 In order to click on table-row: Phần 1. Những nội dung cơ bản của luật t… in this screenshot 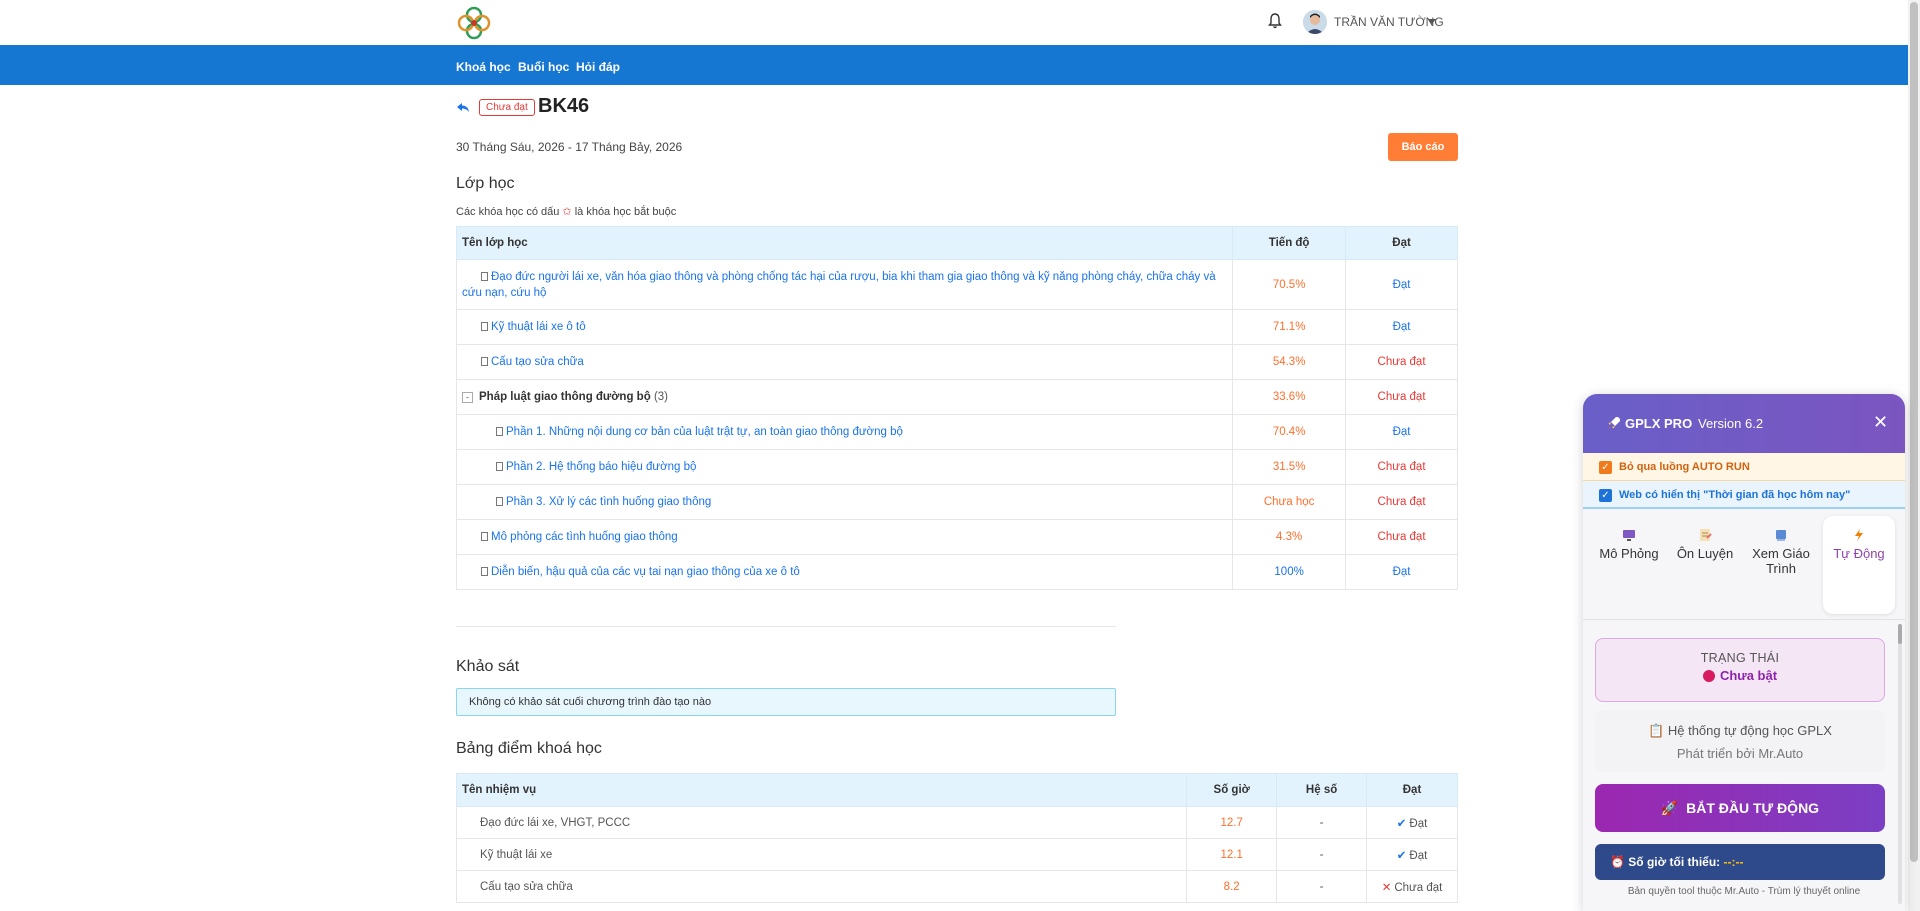, I will do `click(956, 432)`.